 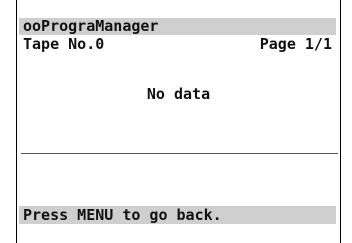 What do you see at coordinates (179, 153) in the screenshot?
I see `divider` at bounding box center [179, 153].